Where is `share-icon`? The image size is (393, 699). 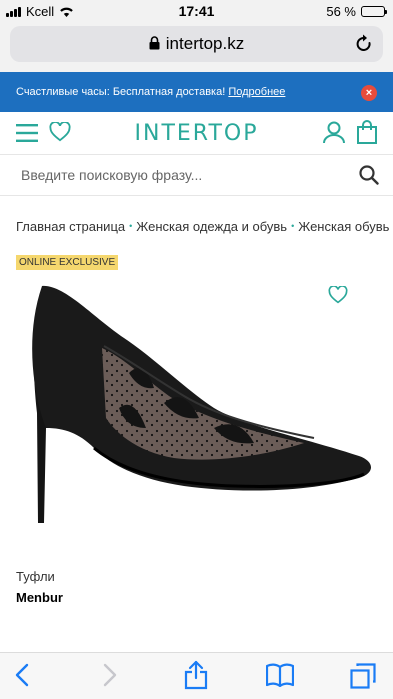 share-icon is located at coordinates (196, 675).